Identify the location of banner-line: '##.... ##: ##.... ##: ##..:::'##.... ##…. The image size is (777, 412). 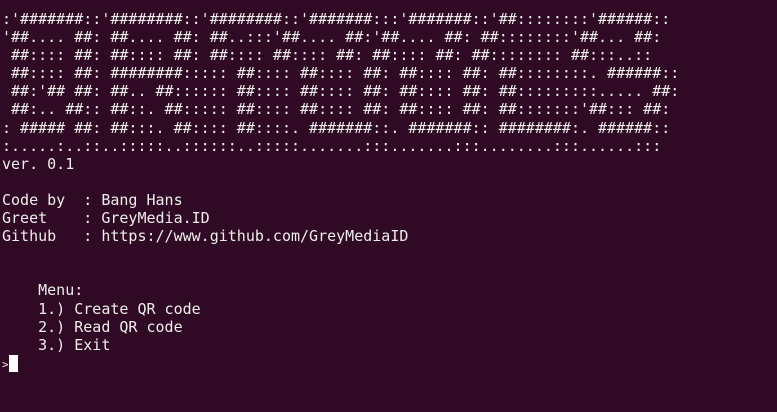
(332, 37).